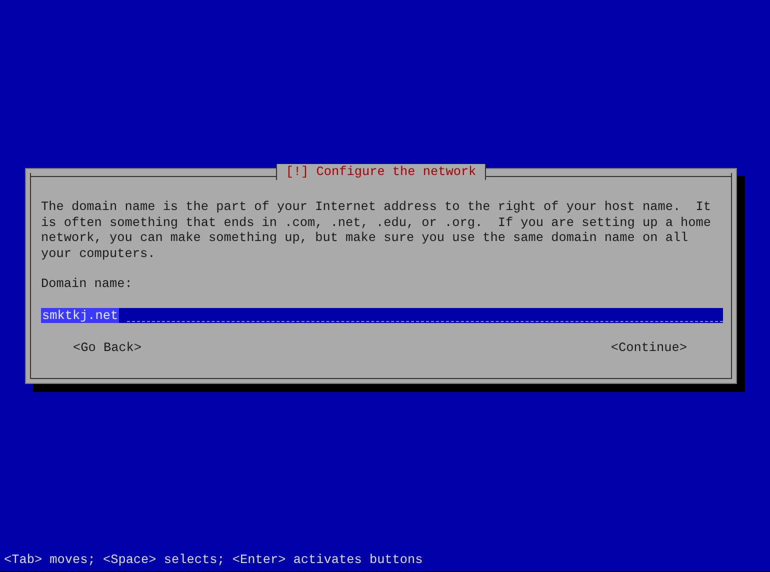 This screenshot has height=572, width=770. Describe the element at coordinates (381, 172) in the screenshot. I see `dialog-title: [!] Configure the network` at that location.